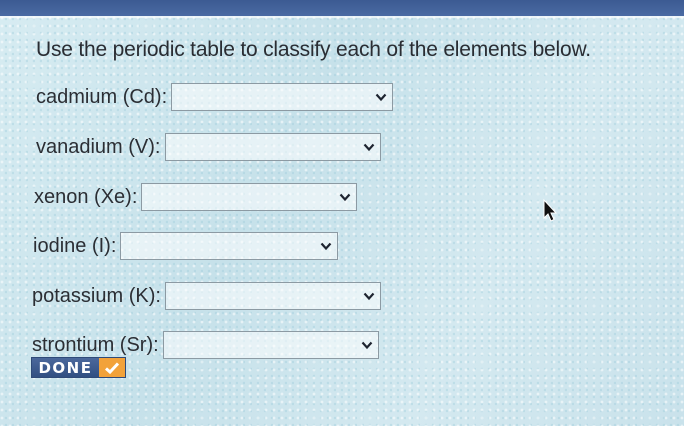 The image size is (684, 426). I want to click on element-label: strontium (Sr):, so click(95, 344).